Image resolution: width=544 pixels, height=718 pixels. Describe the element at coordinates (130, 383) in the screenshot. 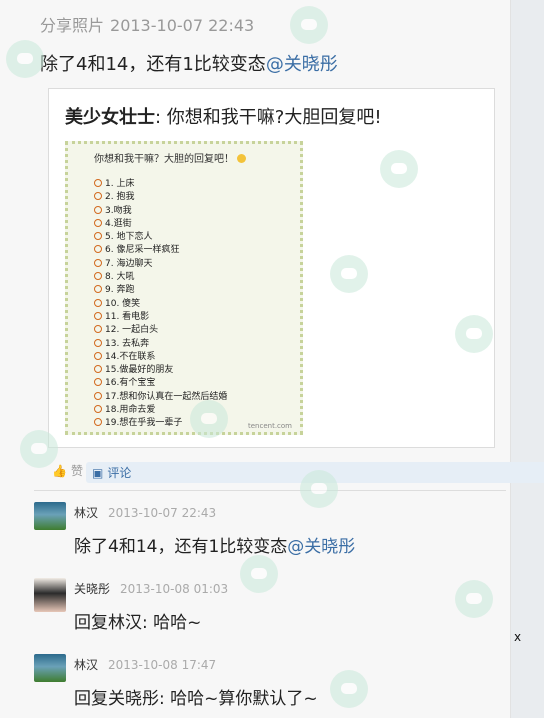

I see `quiz-option-label: 16.有个宝宝` at that location.